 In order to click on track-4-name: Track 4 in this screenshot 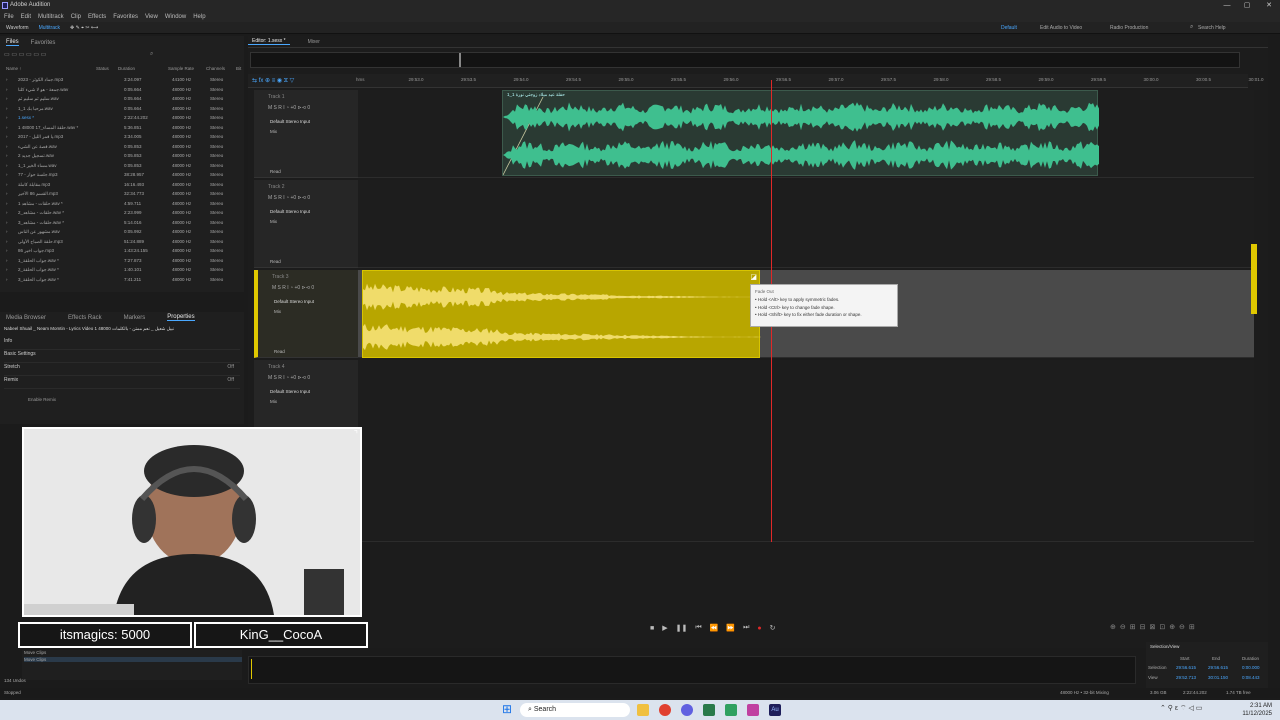, I will do `click(276, 367)`.